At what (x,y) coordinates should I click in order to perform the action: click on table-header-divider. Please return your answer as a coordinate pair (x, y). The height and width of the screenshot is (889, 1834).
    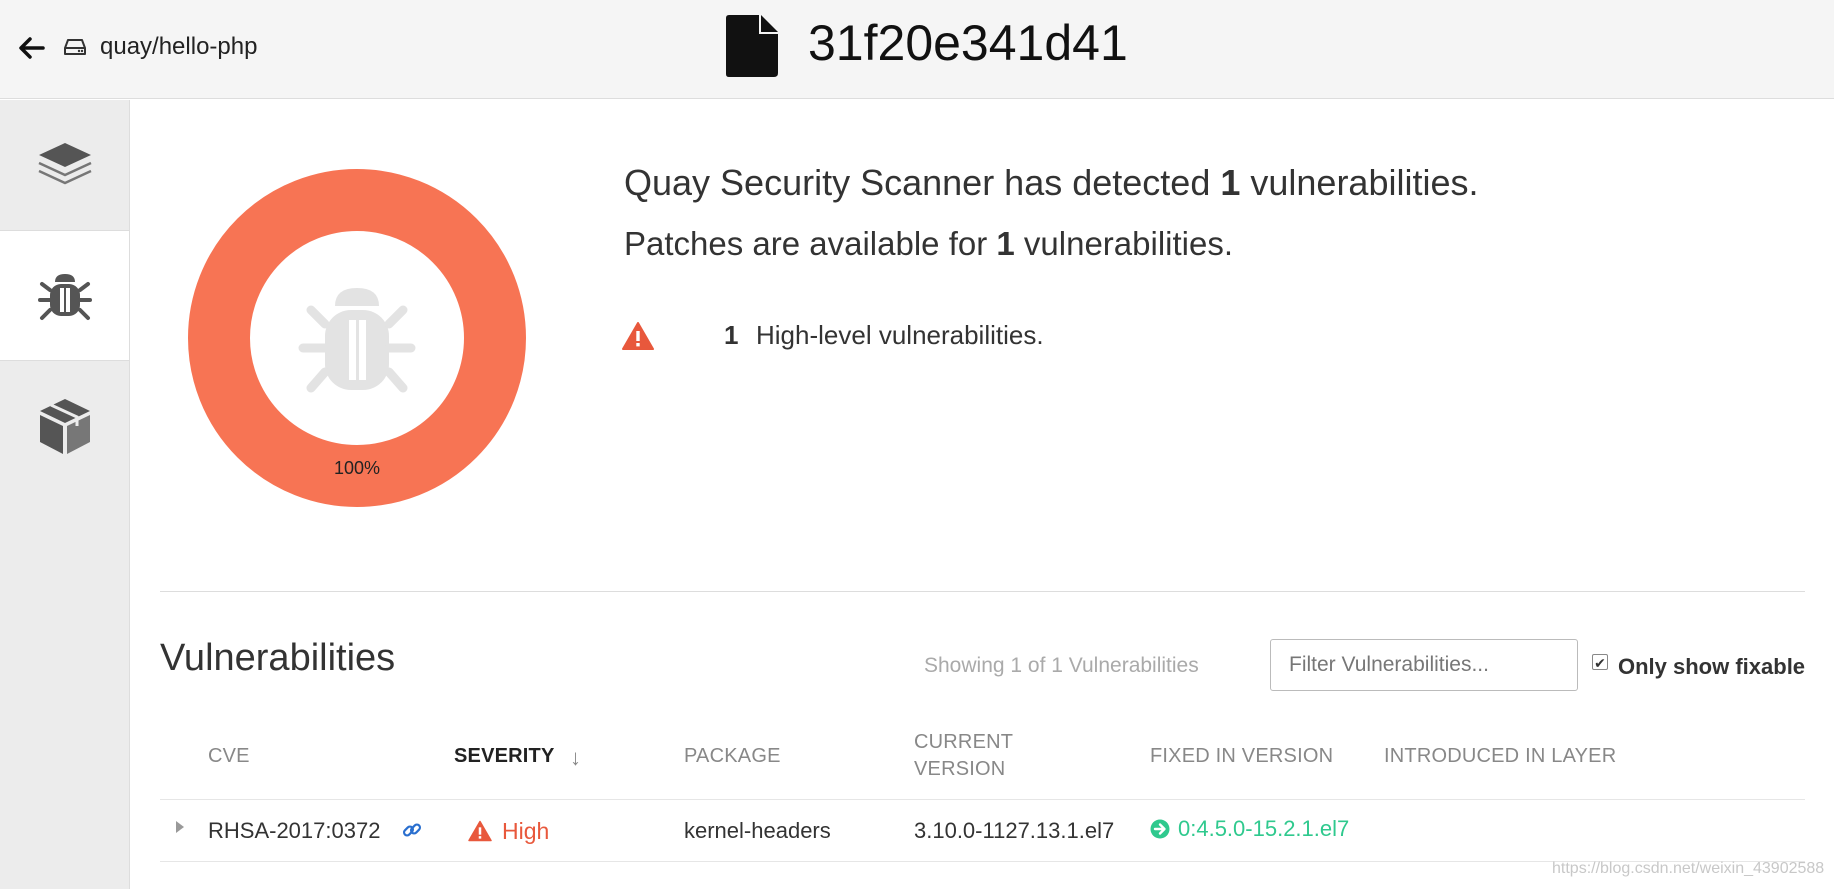
    Looking at the image, I should click on (982, 799).